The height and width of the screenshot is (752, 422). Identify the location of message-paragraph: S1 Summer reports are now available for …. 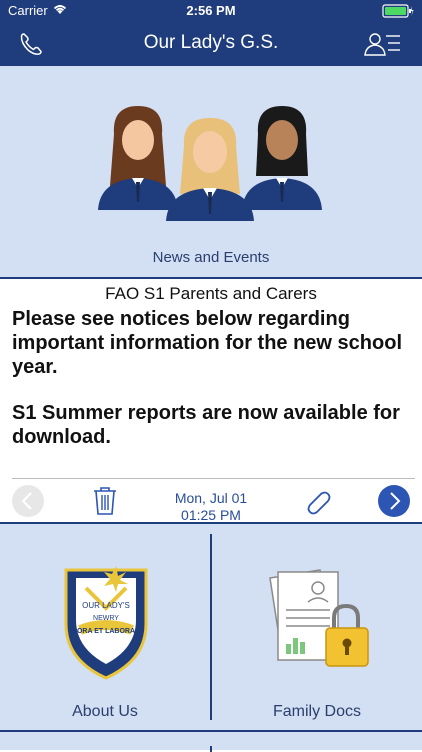
(206, 425).